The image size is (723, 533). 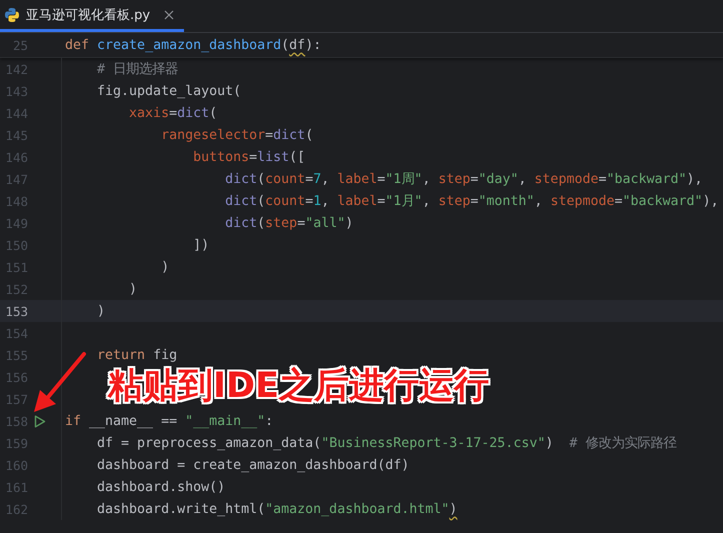 I want to click on code-line: dict(count=1, label="1月", step="month", stepmode="backward"),, so click(x=471, y=201).